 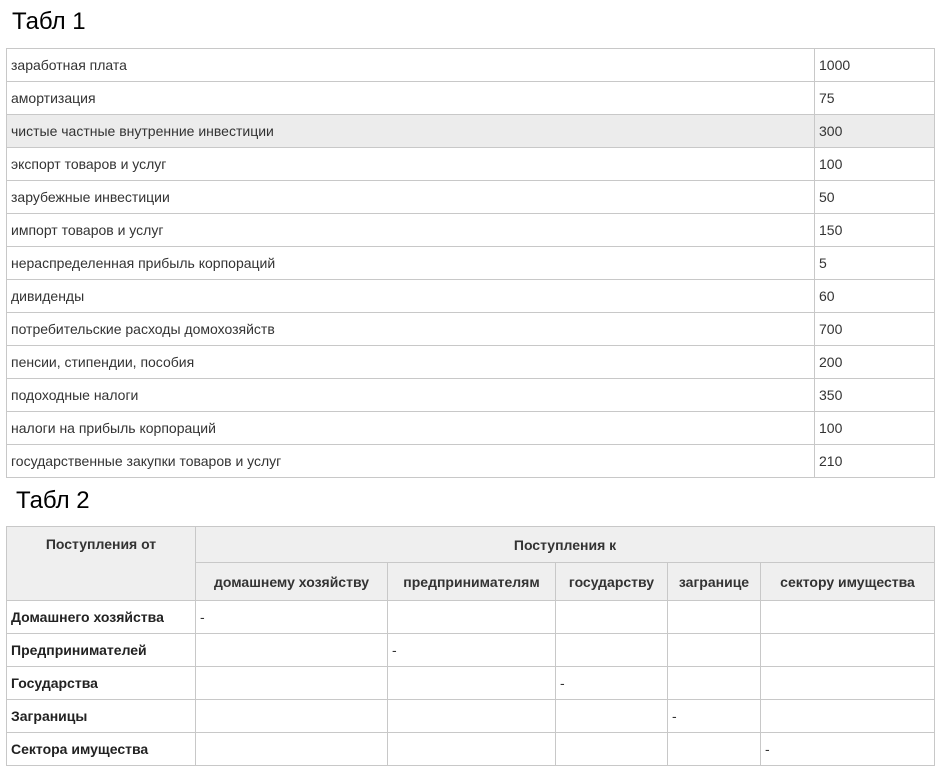 What do you see at coordinates (410, 65) in the screenshot?
I see `row-label: заработная плата` at bounding box center [410, 65].